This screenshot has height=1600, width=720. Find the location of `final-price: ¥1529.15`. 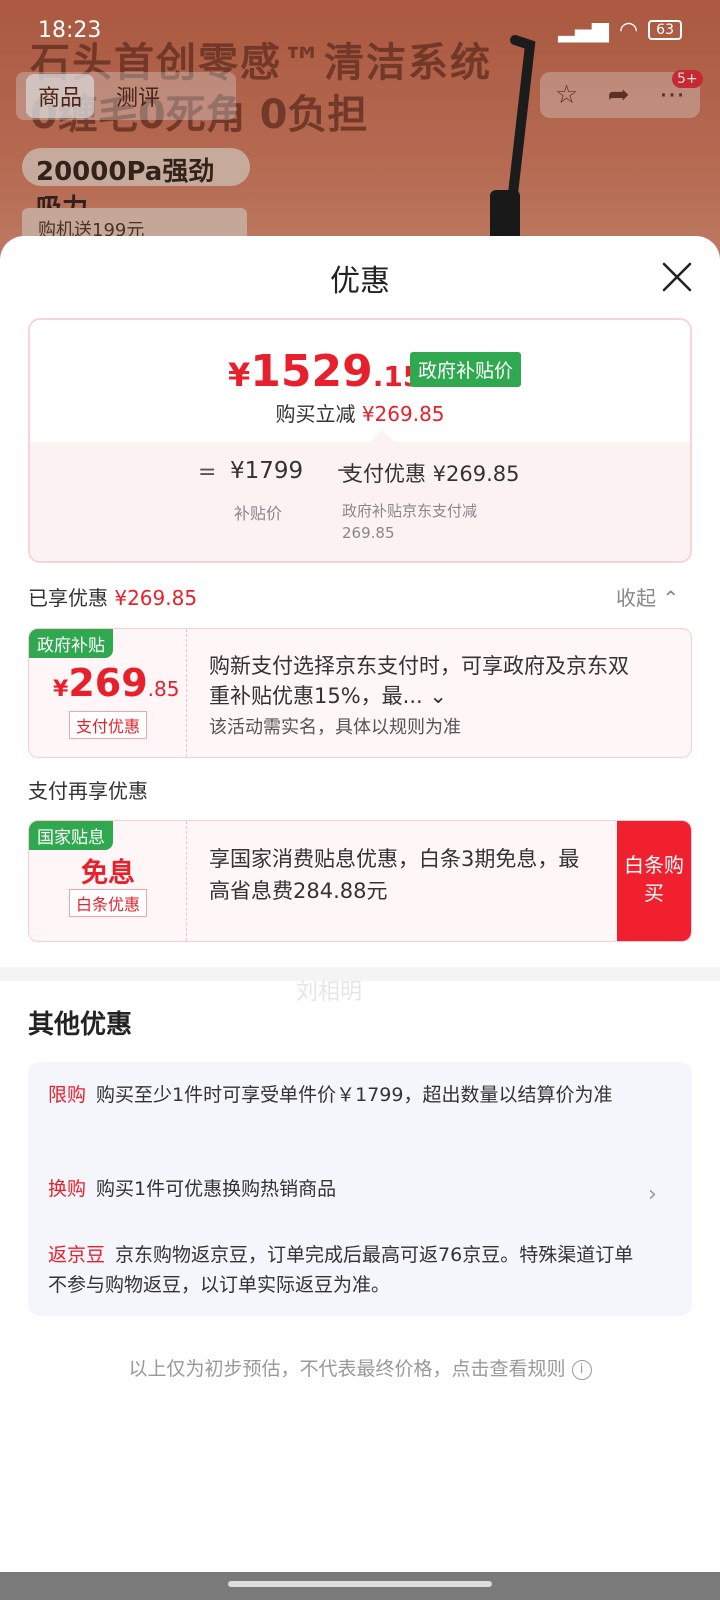

final-price: ¥1529.15 is located at coordinates (325, 371).